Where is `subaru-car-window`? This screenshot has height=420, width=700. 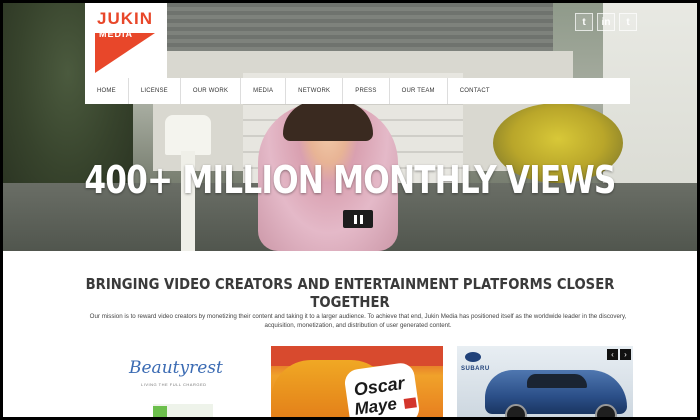 subaru-car-window is located at coordinates (557, 381).